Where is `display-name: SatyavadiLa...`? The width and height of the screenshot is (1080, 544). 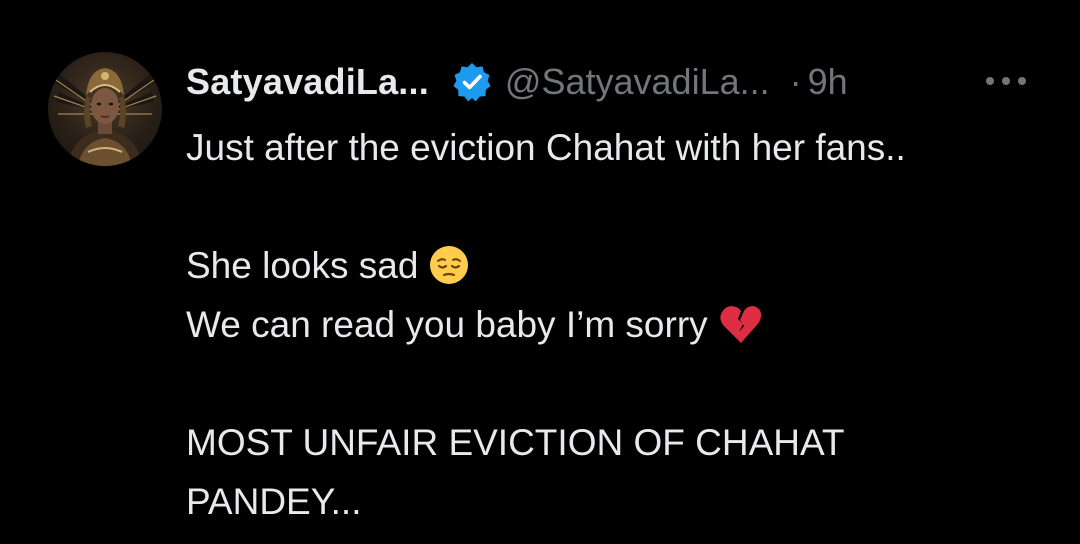 display-name: SatyavadiLa... is located at coordinates (307, 82).